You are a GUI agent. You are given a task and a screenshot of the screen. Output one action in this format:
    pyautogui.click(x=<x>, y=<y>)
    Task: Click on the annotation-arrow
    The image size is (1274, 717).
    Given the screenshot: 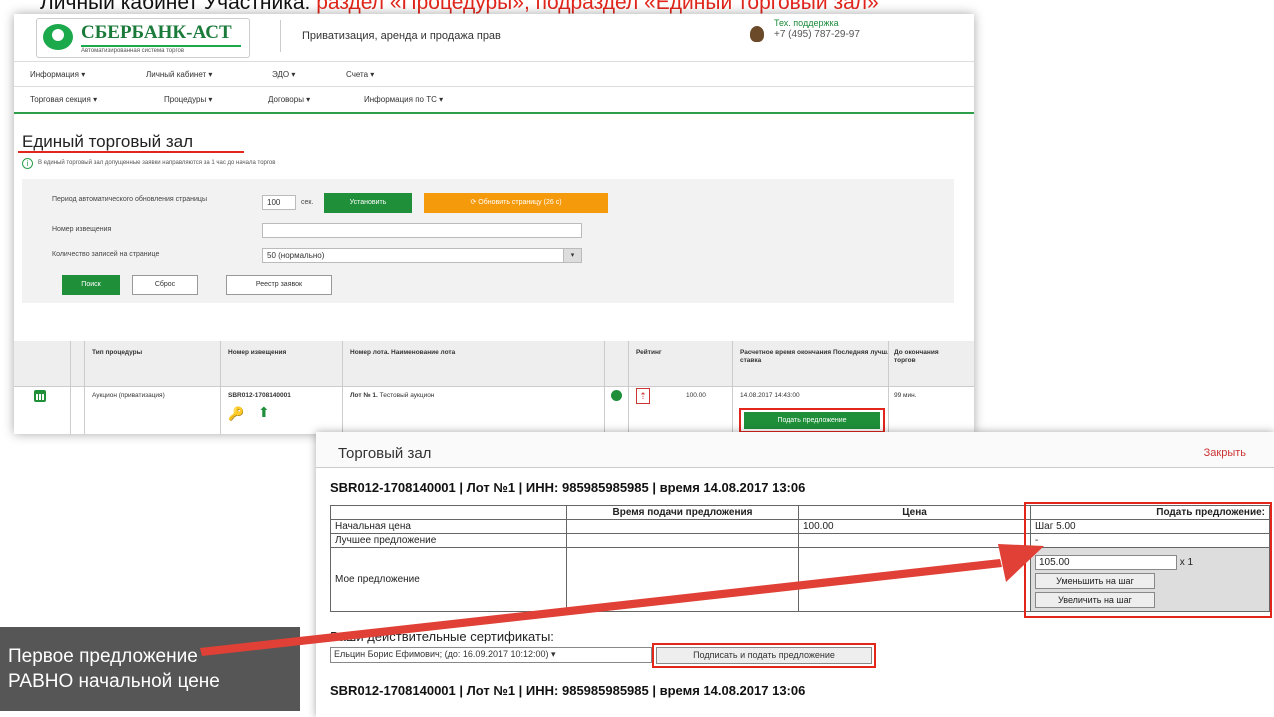 What is the action you would take?
    pyautogui.click(x=622, y=600)
    